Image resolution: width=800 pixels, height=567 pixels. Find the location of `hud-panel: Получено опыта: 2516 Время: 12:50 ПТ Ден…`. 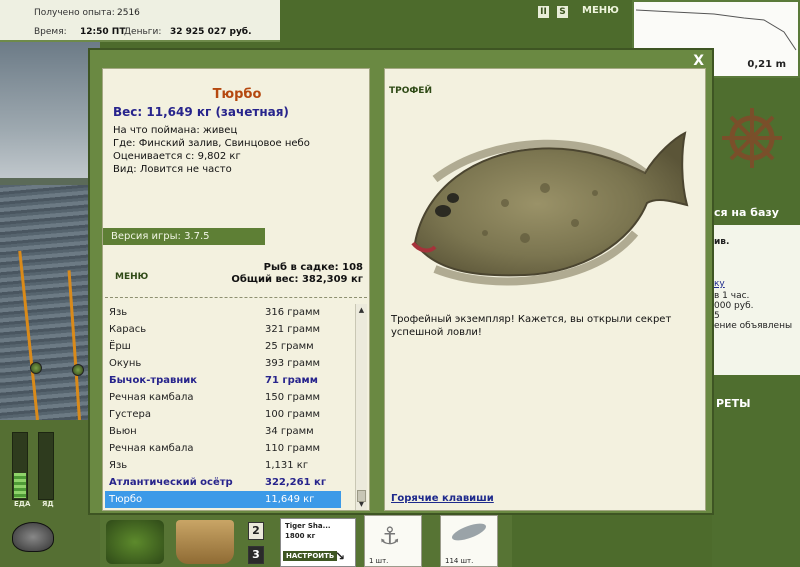

hud-panel: Получено опыта: 2516 Время: 12:50 ПТ Ден… is located at coordinates (140, 21).